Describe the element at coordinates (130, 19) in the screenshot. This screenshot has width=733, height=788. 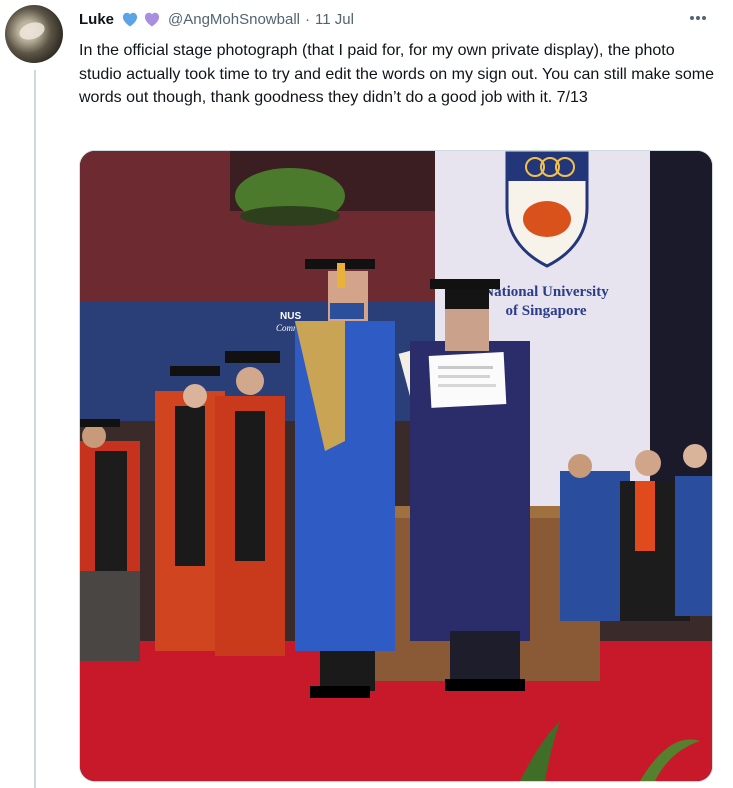
I see `blue-heart-icon` at that location.